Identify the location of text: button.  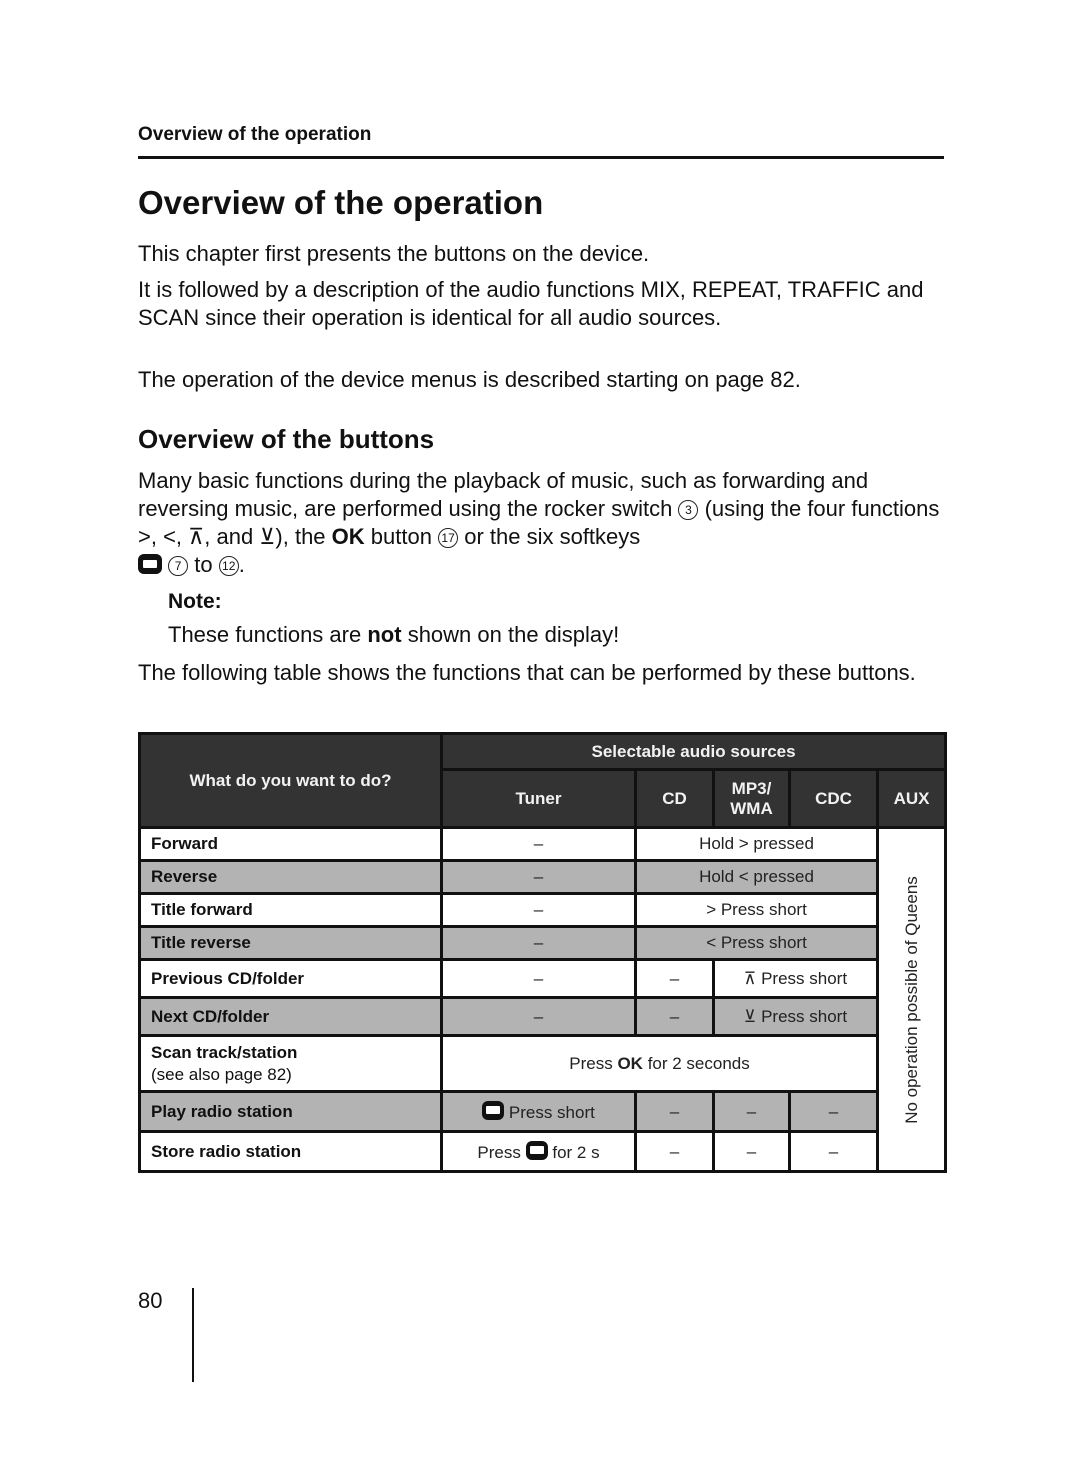
(401, 536).